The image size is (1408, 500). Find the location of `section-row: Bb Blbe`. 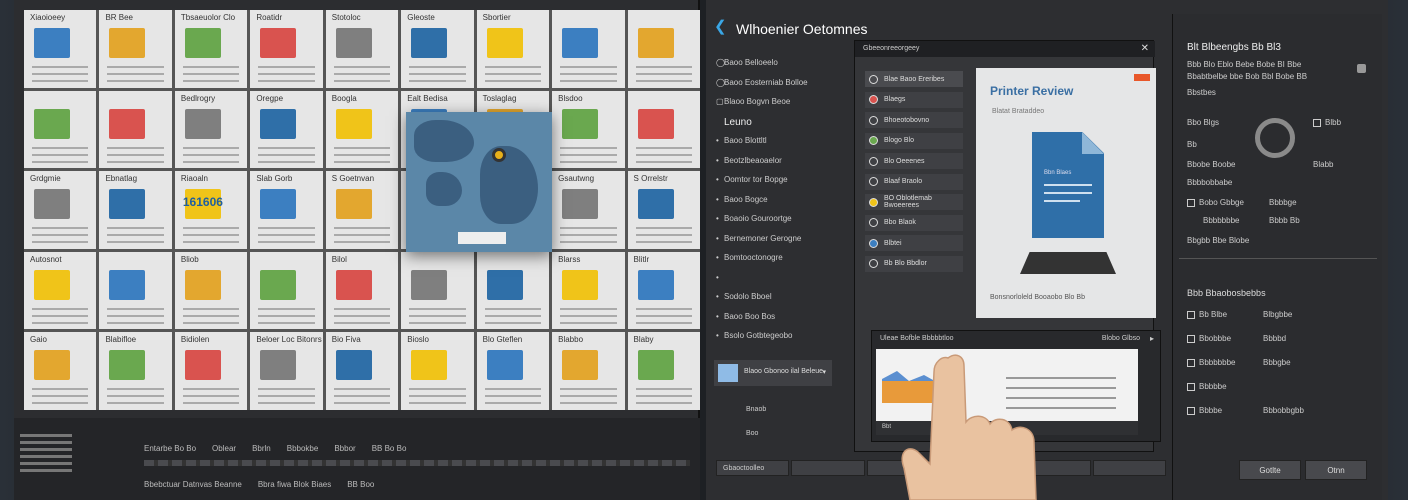

section-row: Bb Blbe is located at coordinates (1207, 314).